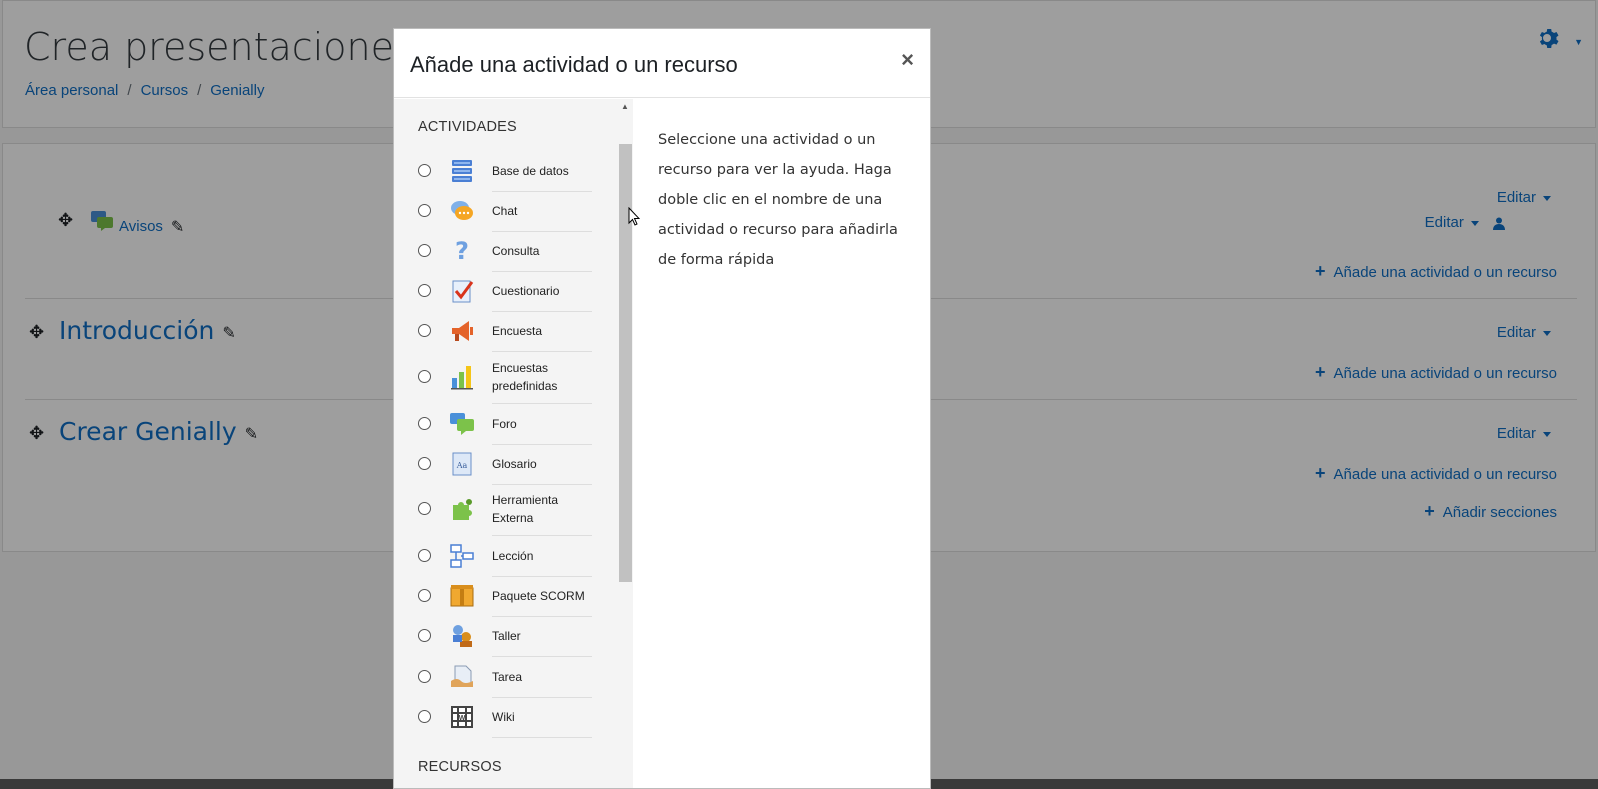 The height and width of the screenshot is (789, 1598). Describe the element at coordinates (462, 210) in the screenshot. I see `chat-icon` at that location.